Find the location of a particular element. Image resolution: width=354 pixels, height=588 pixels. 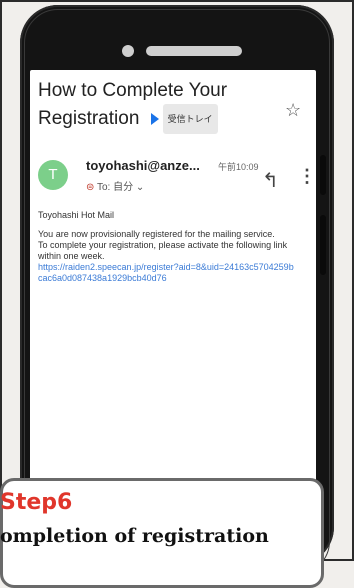

power-button is located at coordinates (323, 245).